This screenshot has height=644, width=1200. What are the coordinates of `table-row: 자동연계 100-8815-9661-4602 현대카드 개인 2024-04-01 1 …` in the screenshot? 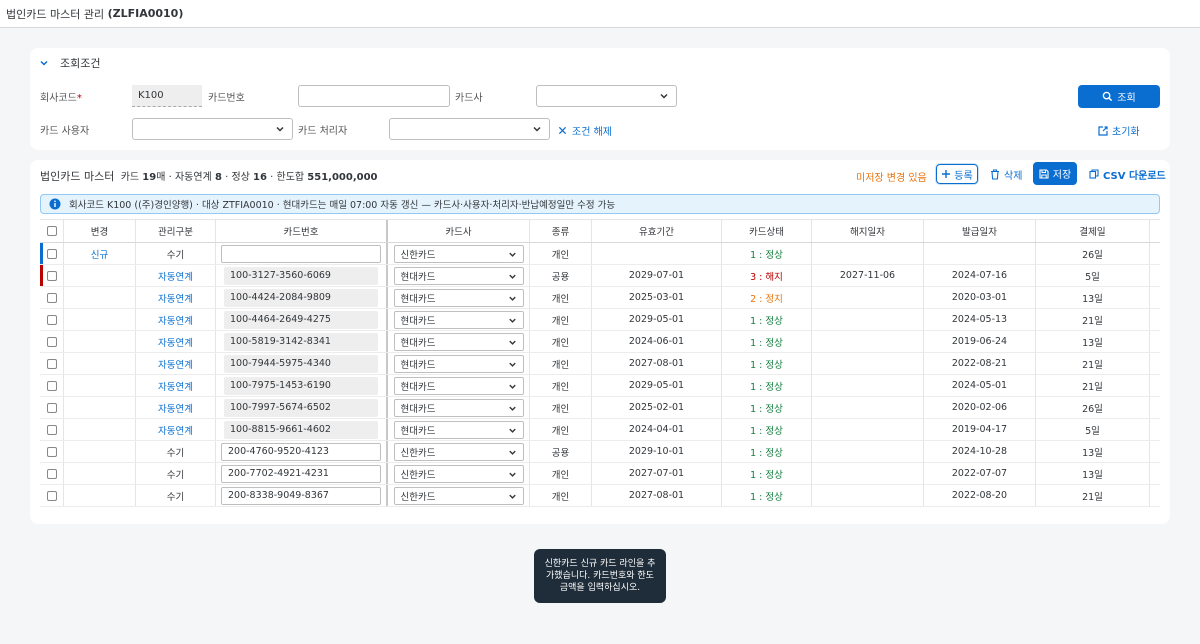 It's located at (600, 430).